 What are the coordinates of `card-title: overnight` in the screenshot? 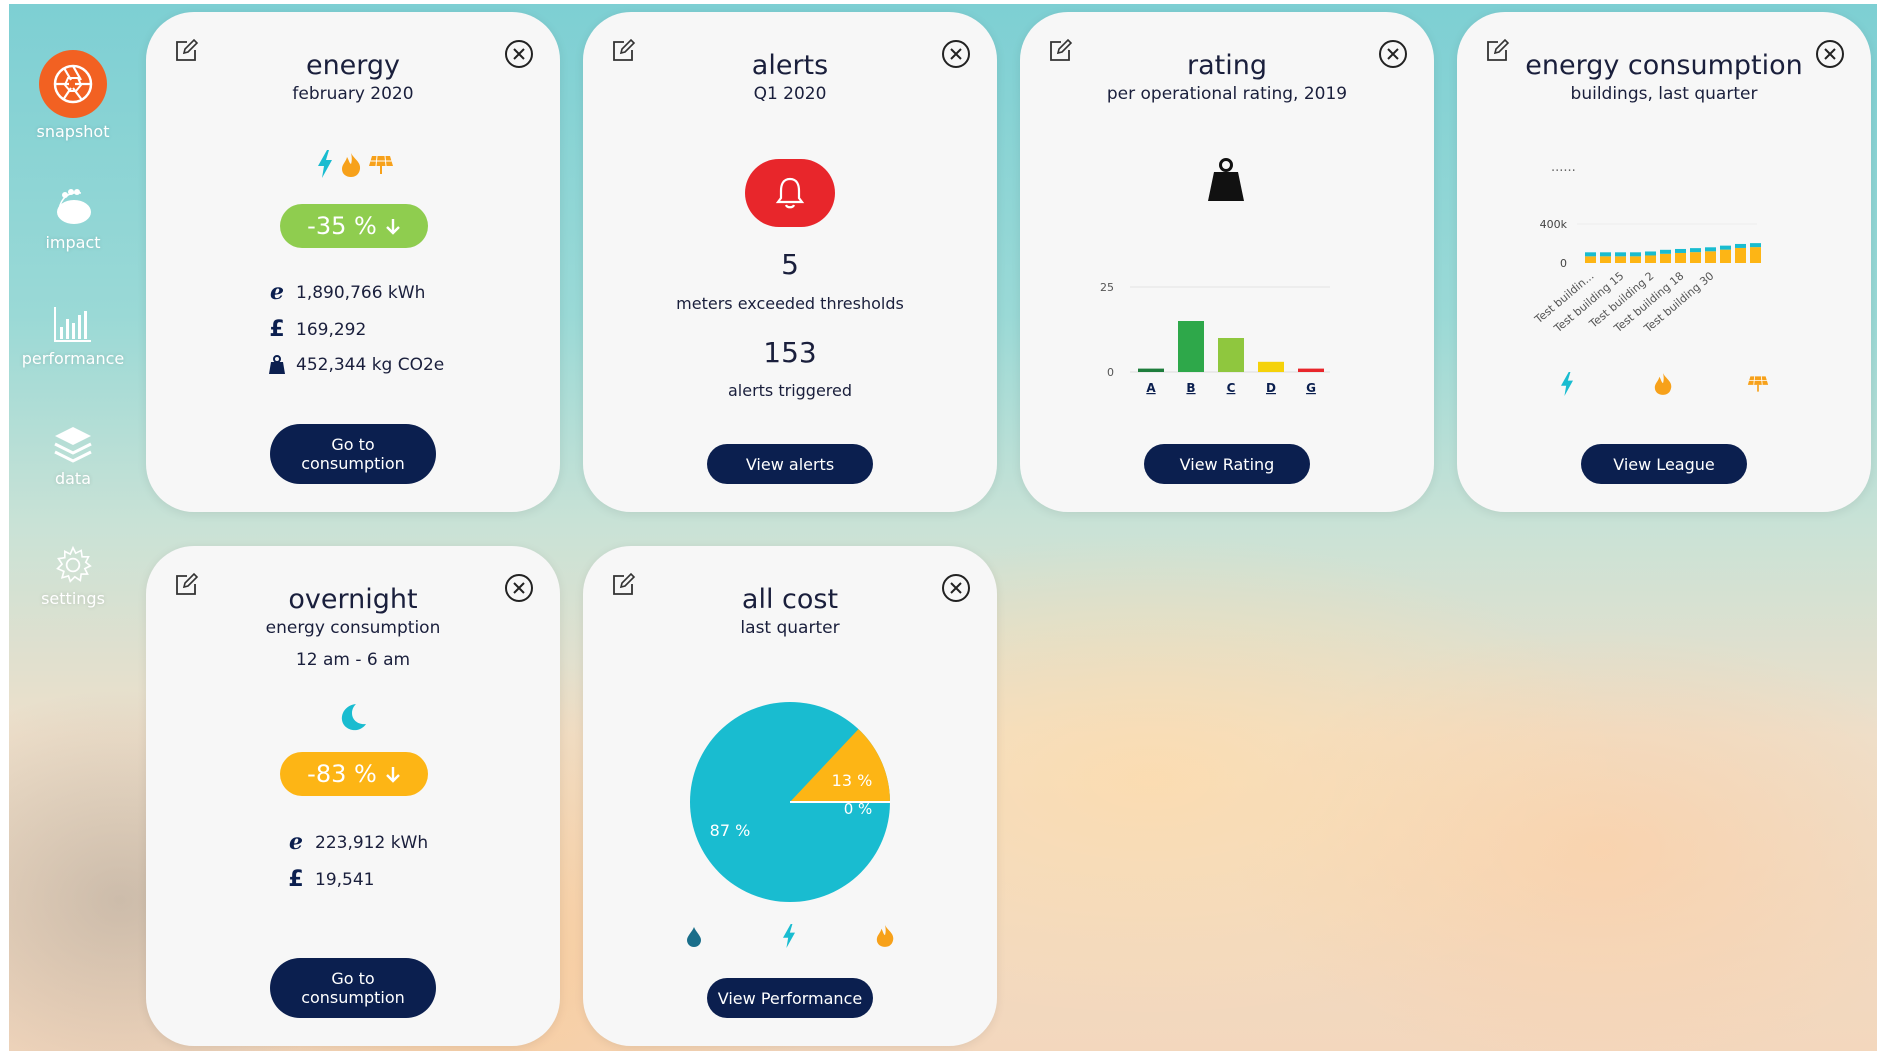 It's located at (353, 599).